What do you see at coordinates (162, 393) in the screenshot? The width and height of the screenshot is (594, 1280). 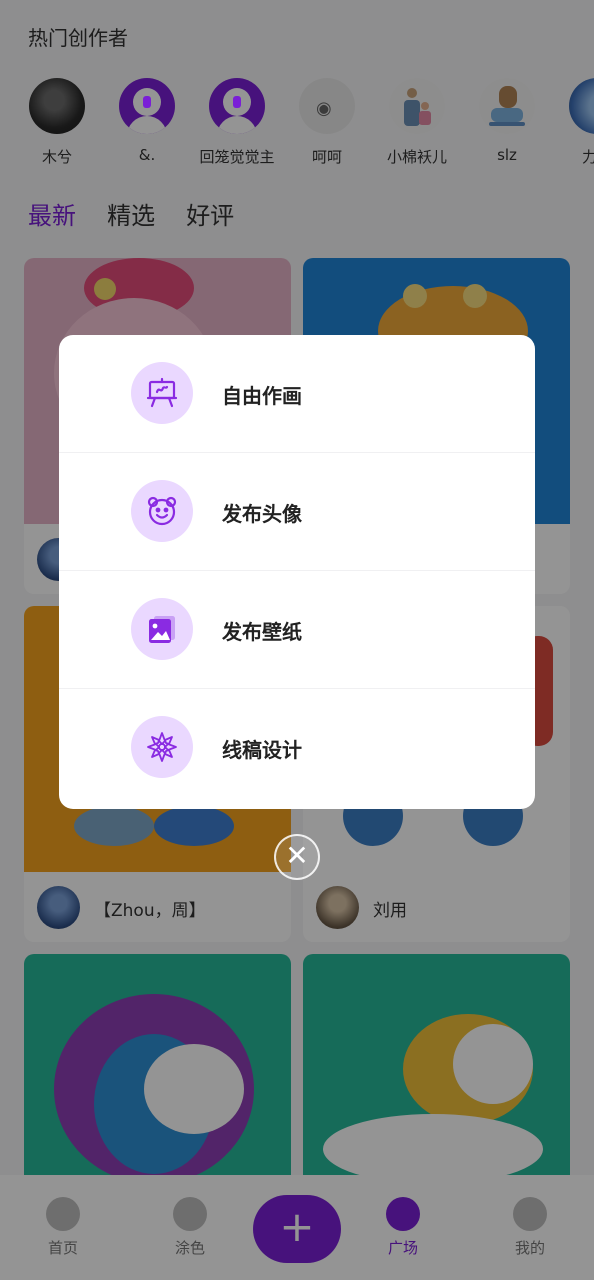 I see `easel-icon` at bounding box center [162, 393].